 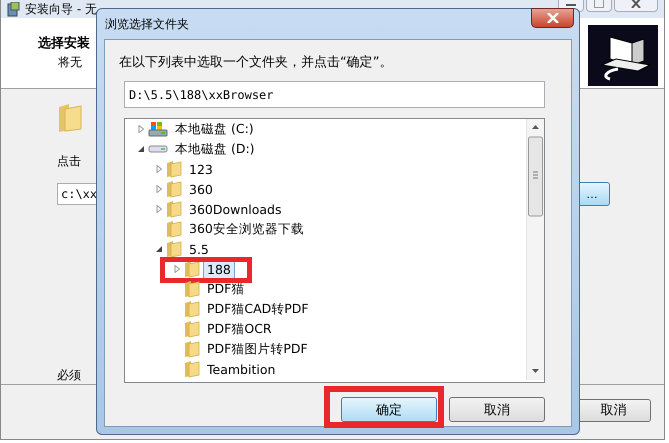 I want to click on instruction-text: 在以下列表中选取一个文件夹，并点击“确定”。, so click(x=256, y=62).